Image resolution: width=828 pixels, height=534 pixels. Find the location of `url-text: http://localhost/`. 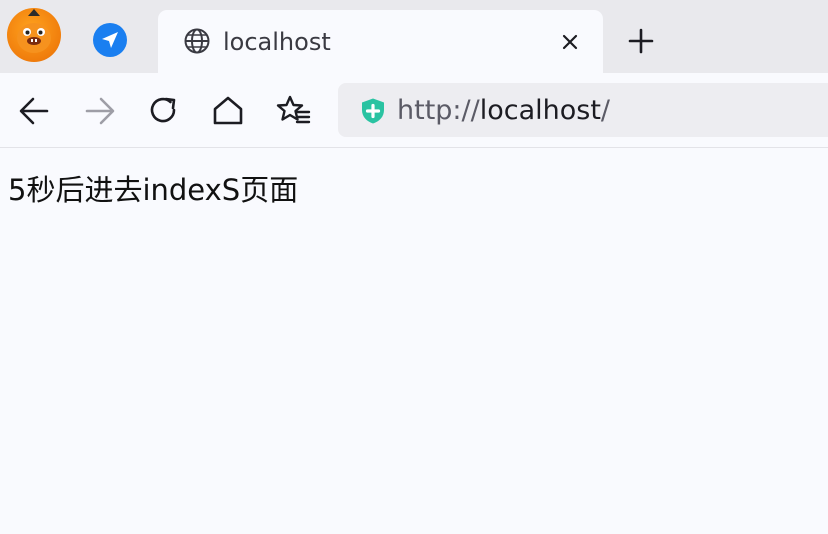

url-text: http://localhost/ is located at coordinates (503, 111).